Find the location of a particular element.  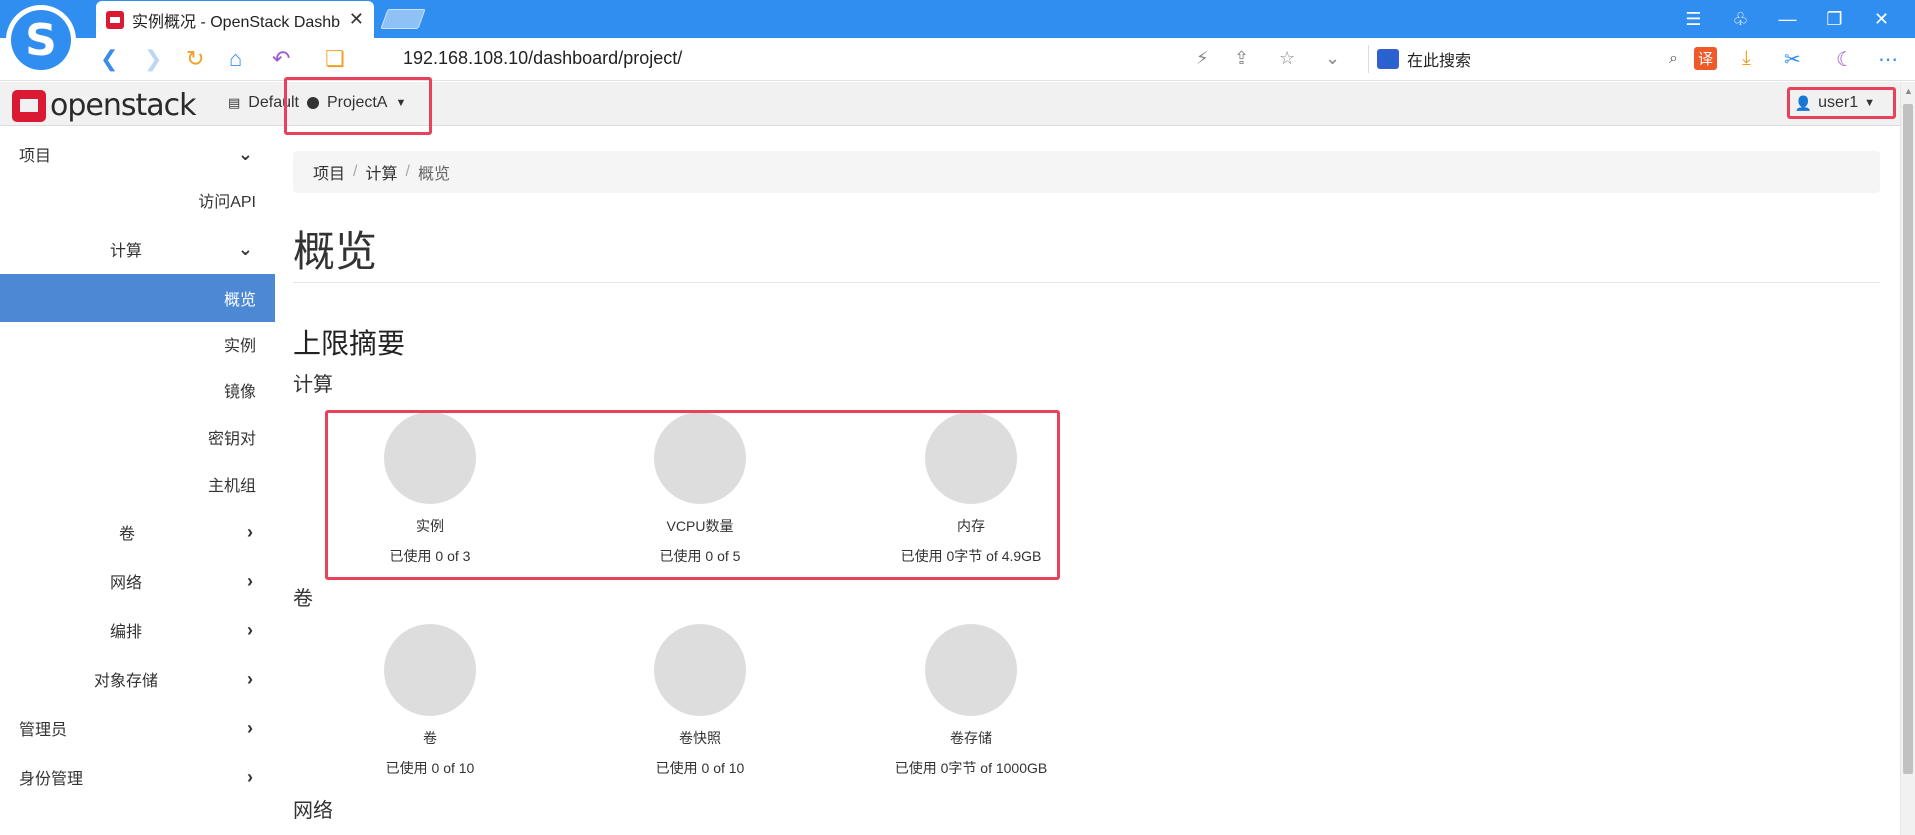

user-label: user1 is located at coordinates (1838, 102).